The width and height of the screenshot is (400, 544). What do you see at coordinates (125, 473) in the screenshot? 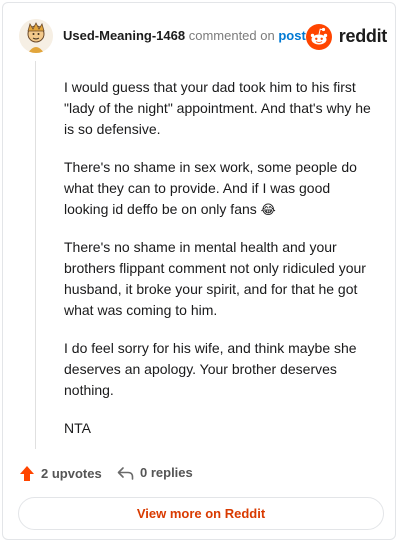
I see `reply-icon` at bounding box center [125, 473].